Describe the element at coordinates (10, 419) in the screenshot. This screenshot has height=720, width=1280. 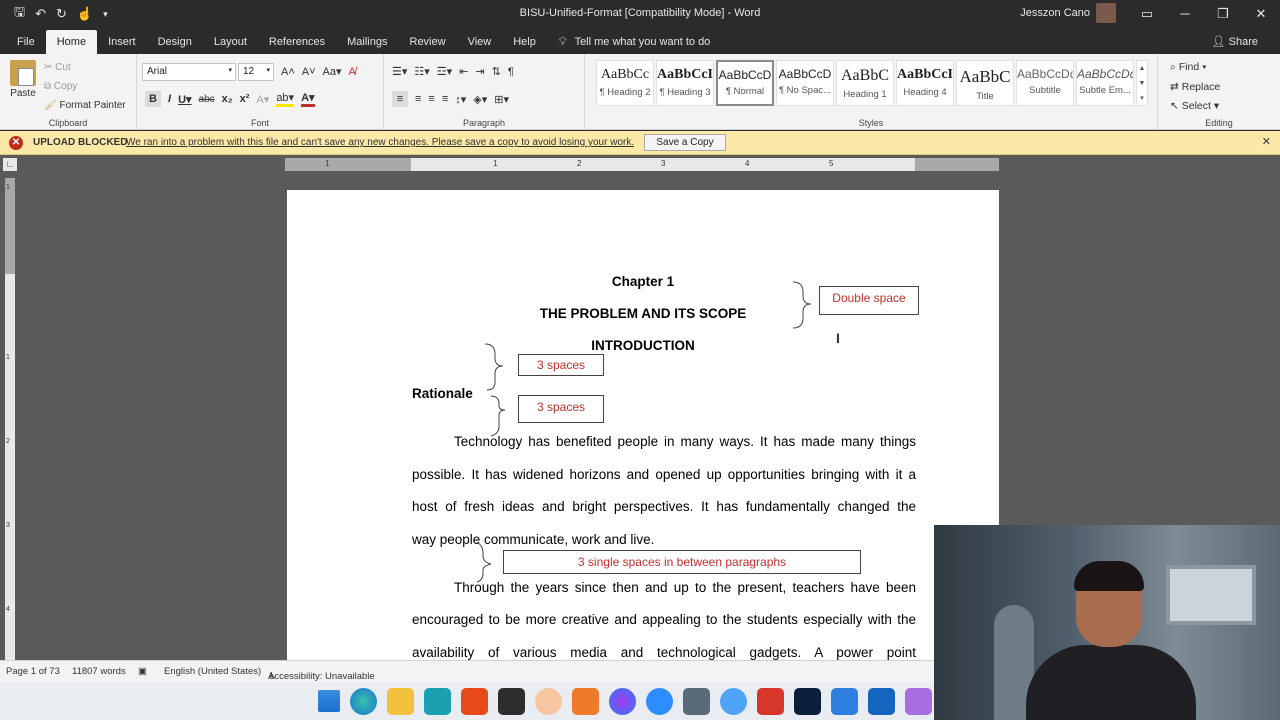
I see `vertical-ruler: 1 1 2 3 4` at that location.